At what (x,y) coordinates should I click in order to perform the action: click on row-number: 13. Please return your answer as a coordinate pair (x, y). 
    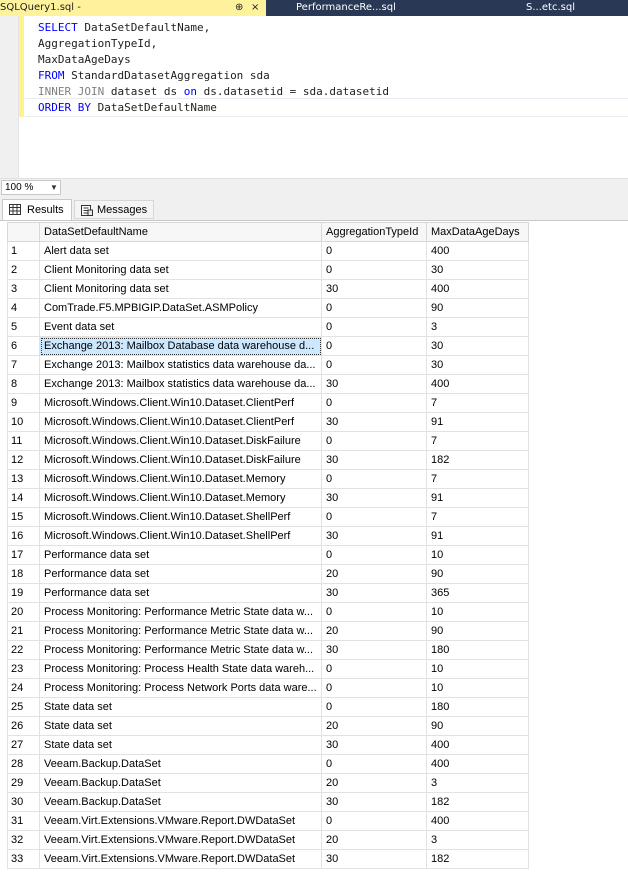
    Looking at the image, I should click on (23, 479).